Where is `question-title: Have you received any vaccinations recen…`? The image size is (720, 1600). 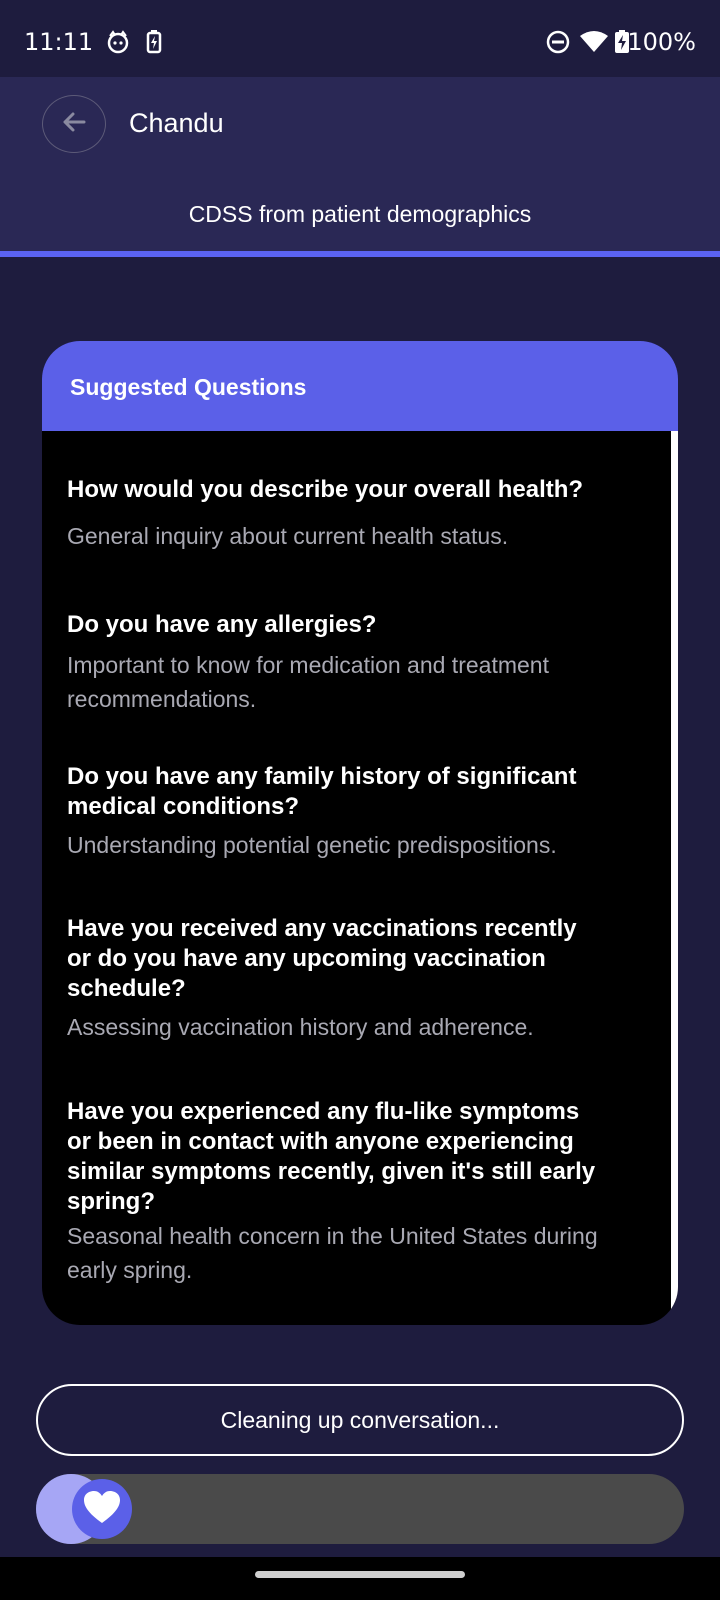 question-title: Have you received any vaccinations recen… is located at coordinates (357, 959).